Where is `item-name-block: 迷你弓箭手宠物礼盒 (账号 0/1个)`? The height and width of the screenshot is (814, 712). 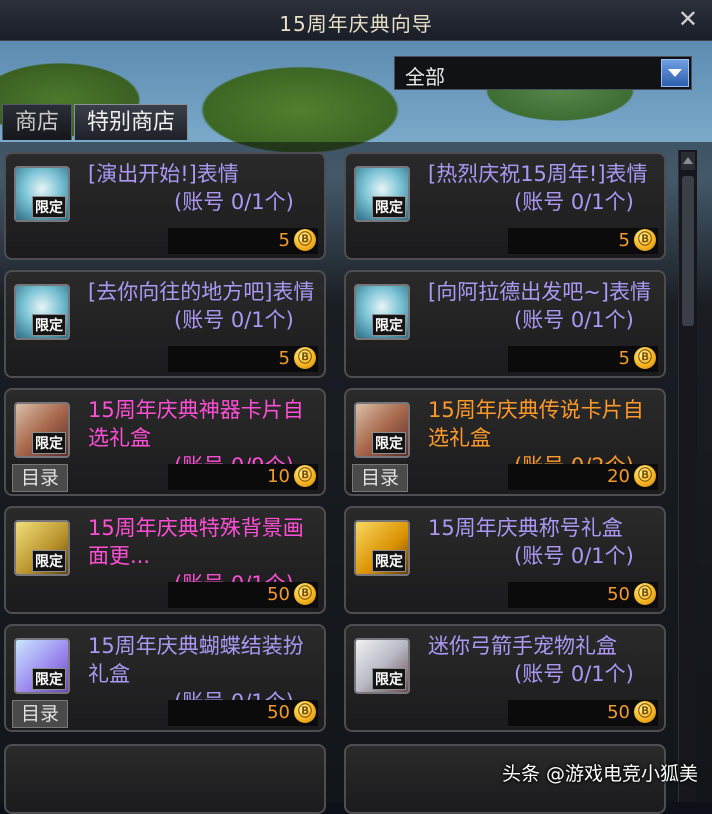 item-name-block: 迷你弓箭手宠物礼盒 (账号 0/1个) is located at coordinates (544, 660).